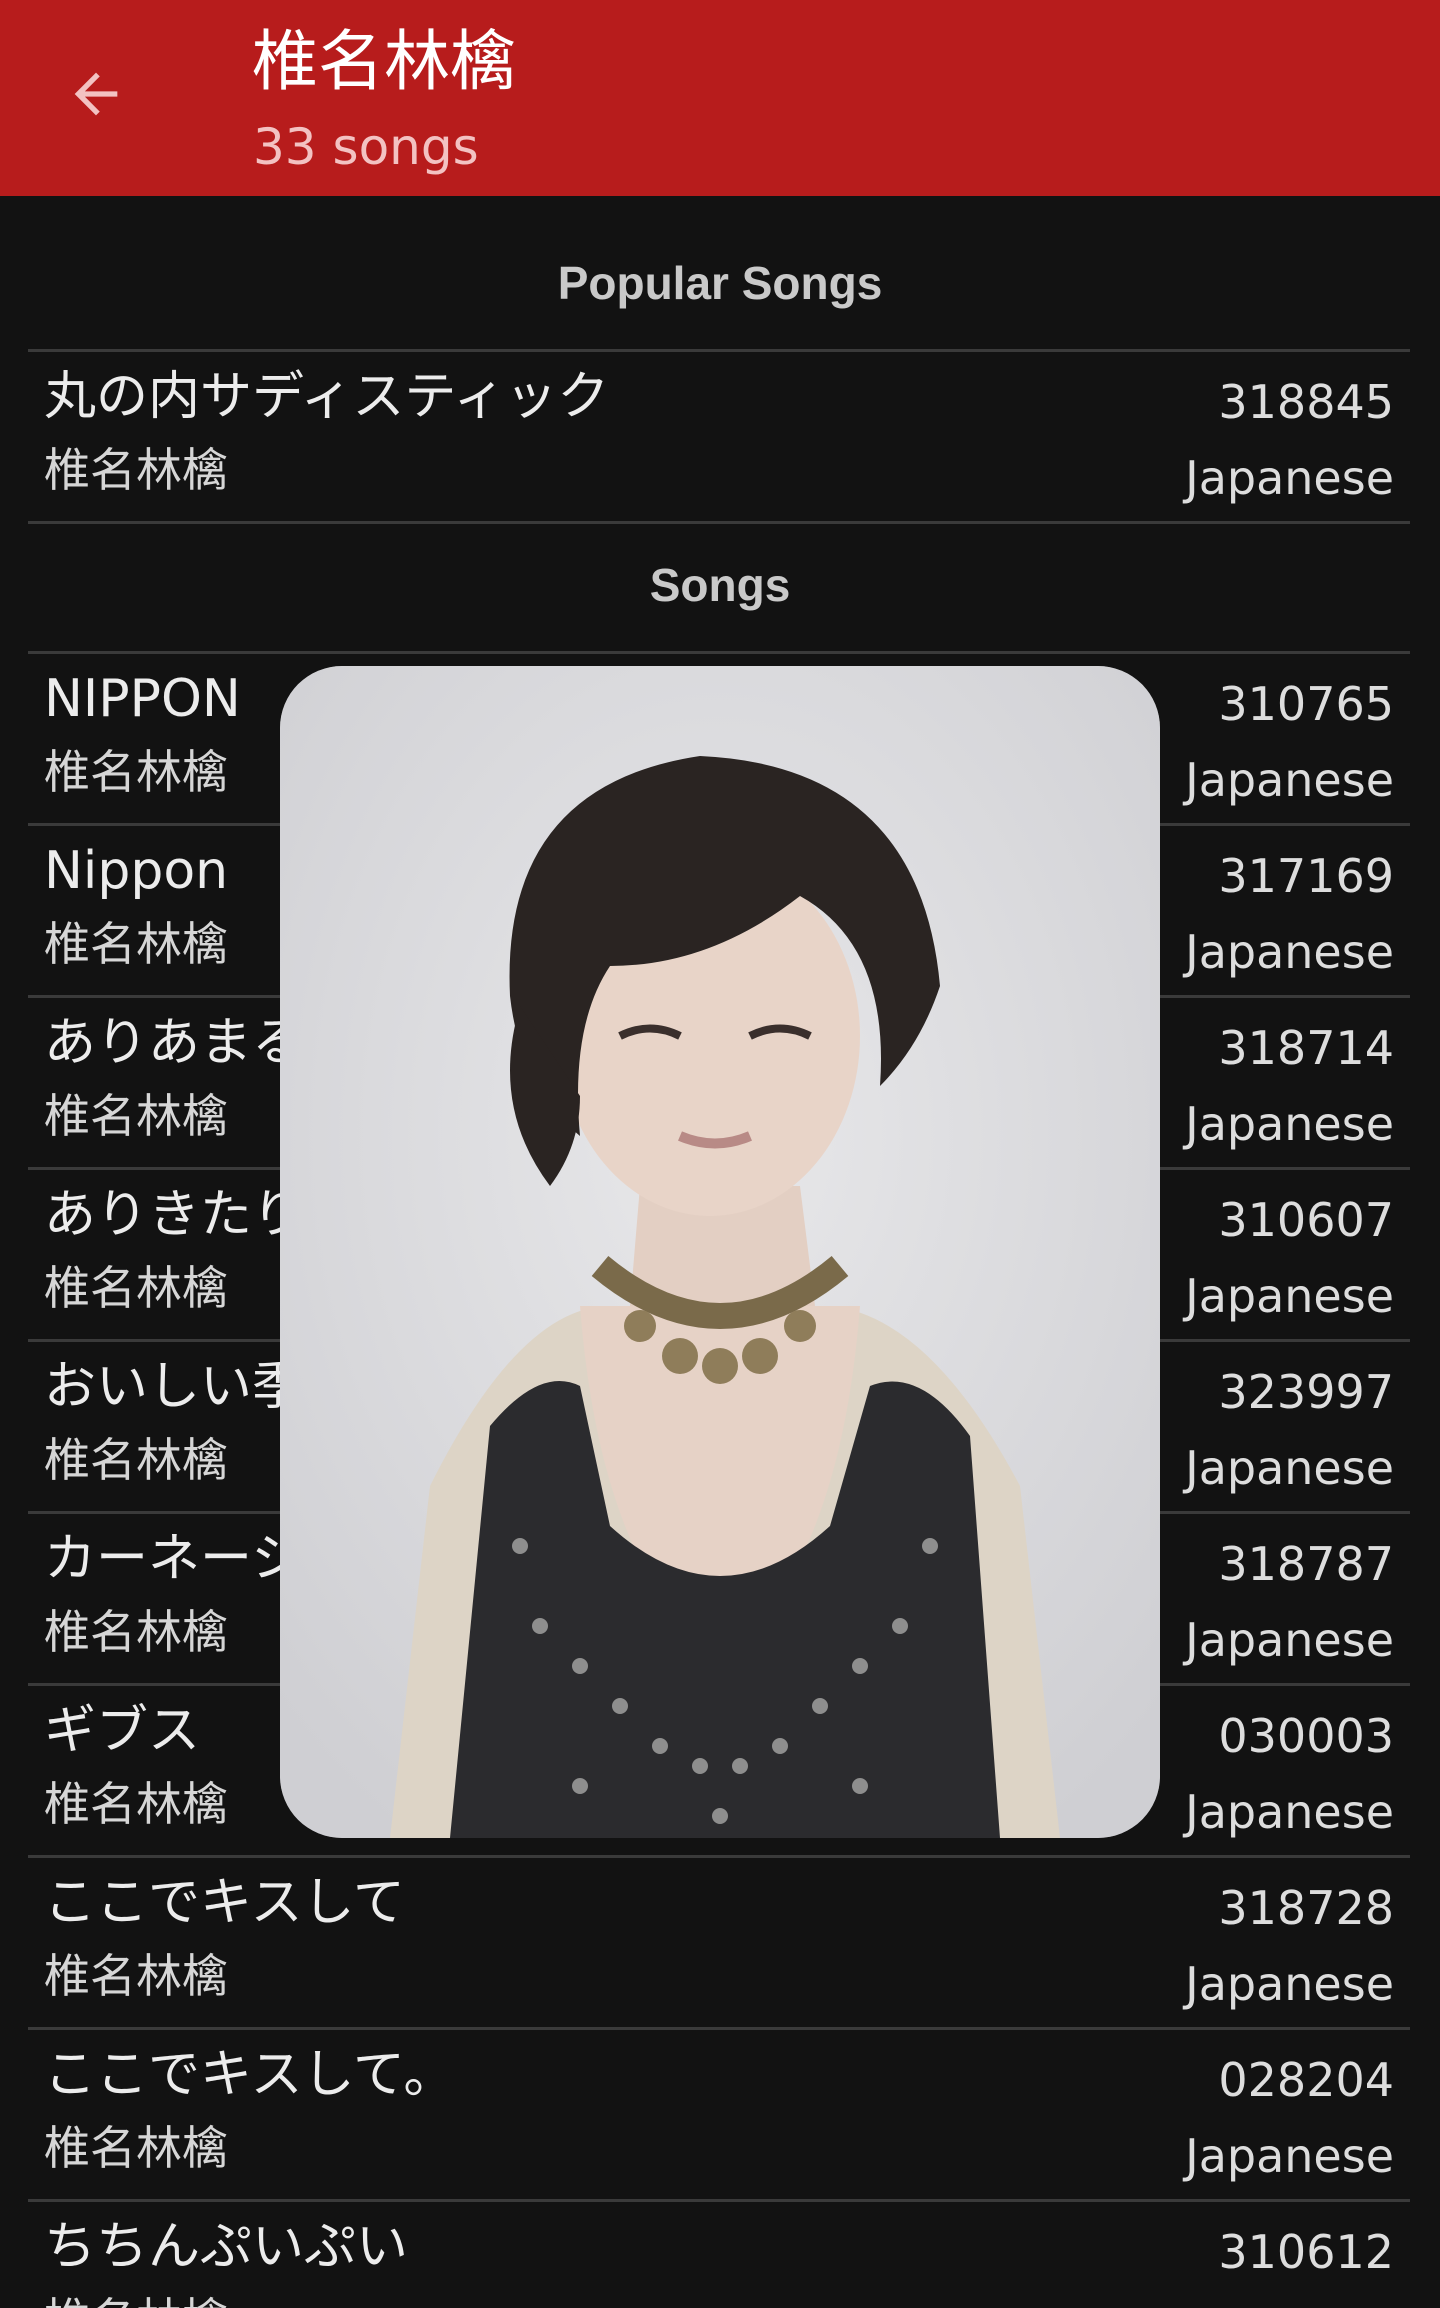  I want to click on song-row: おいしい季節椎名林檎 323997 Japanese, so click(719, 1428).